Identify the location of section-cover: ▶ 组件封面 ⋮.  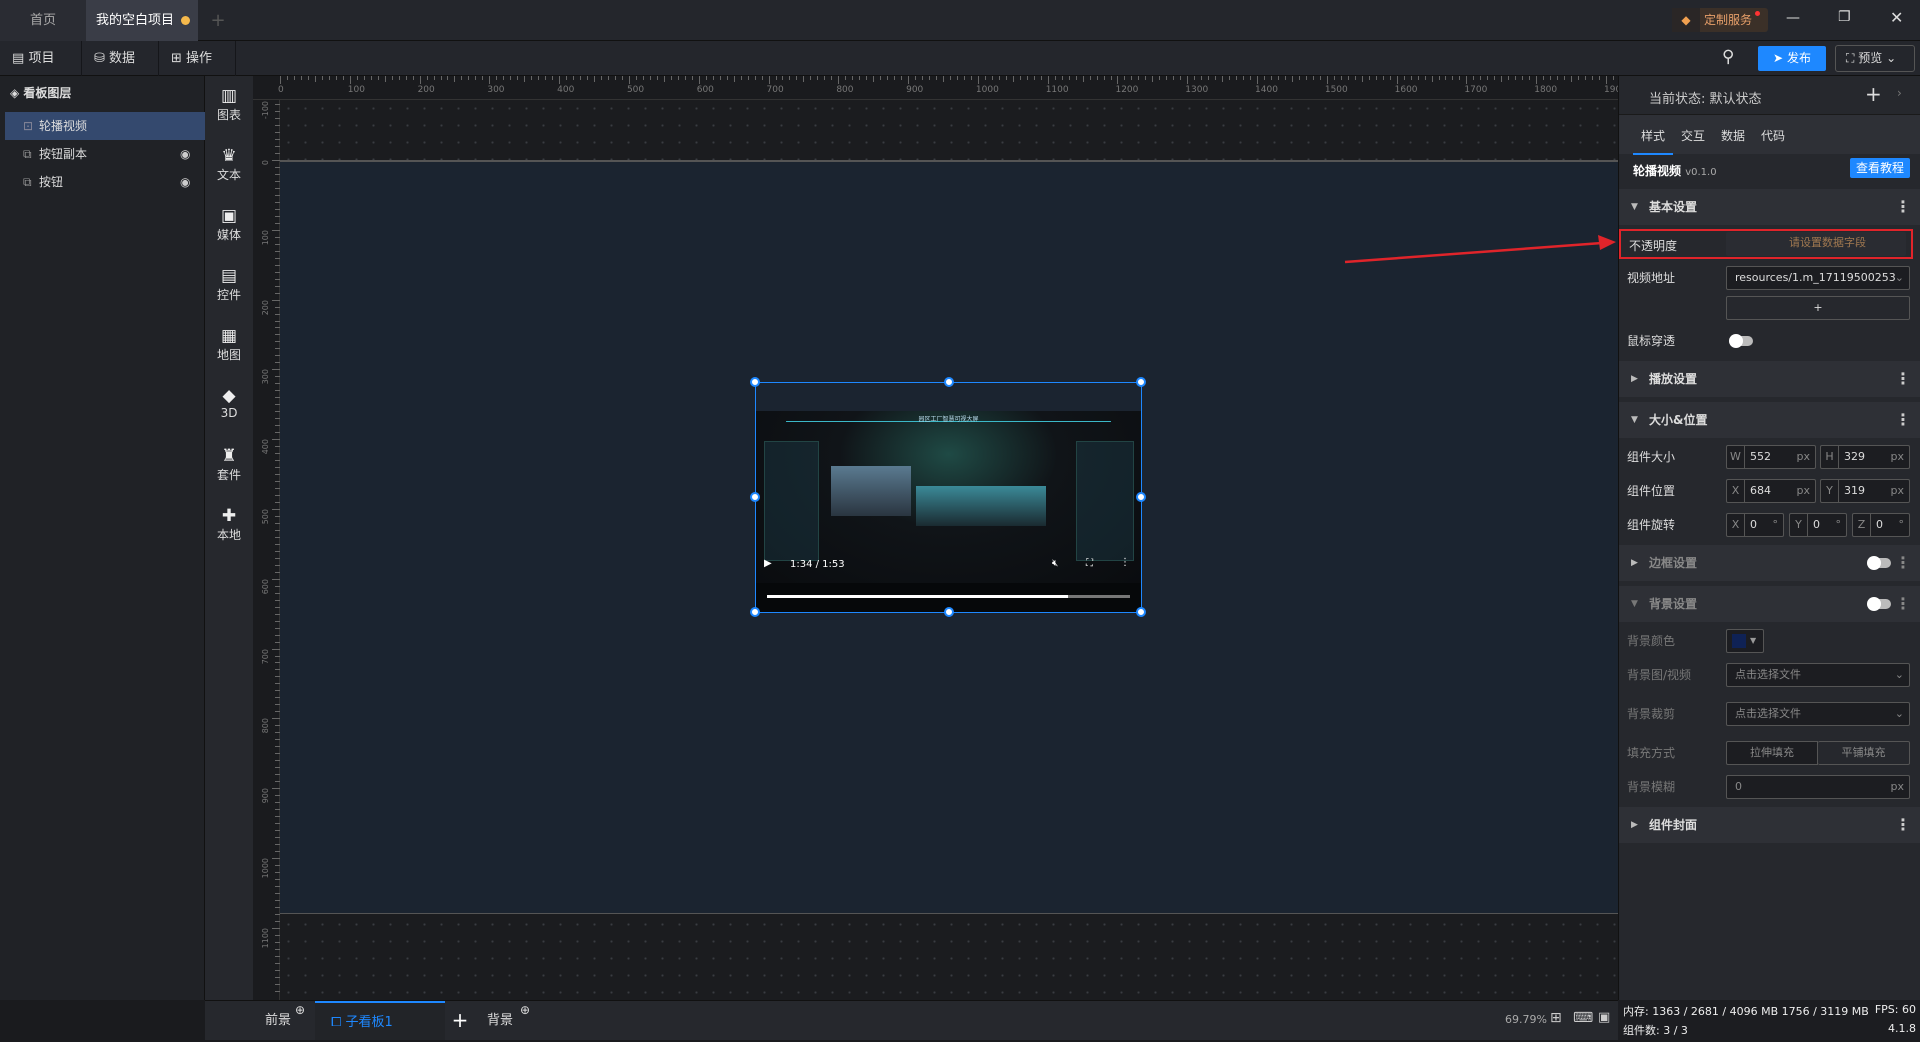
(1769, 825).